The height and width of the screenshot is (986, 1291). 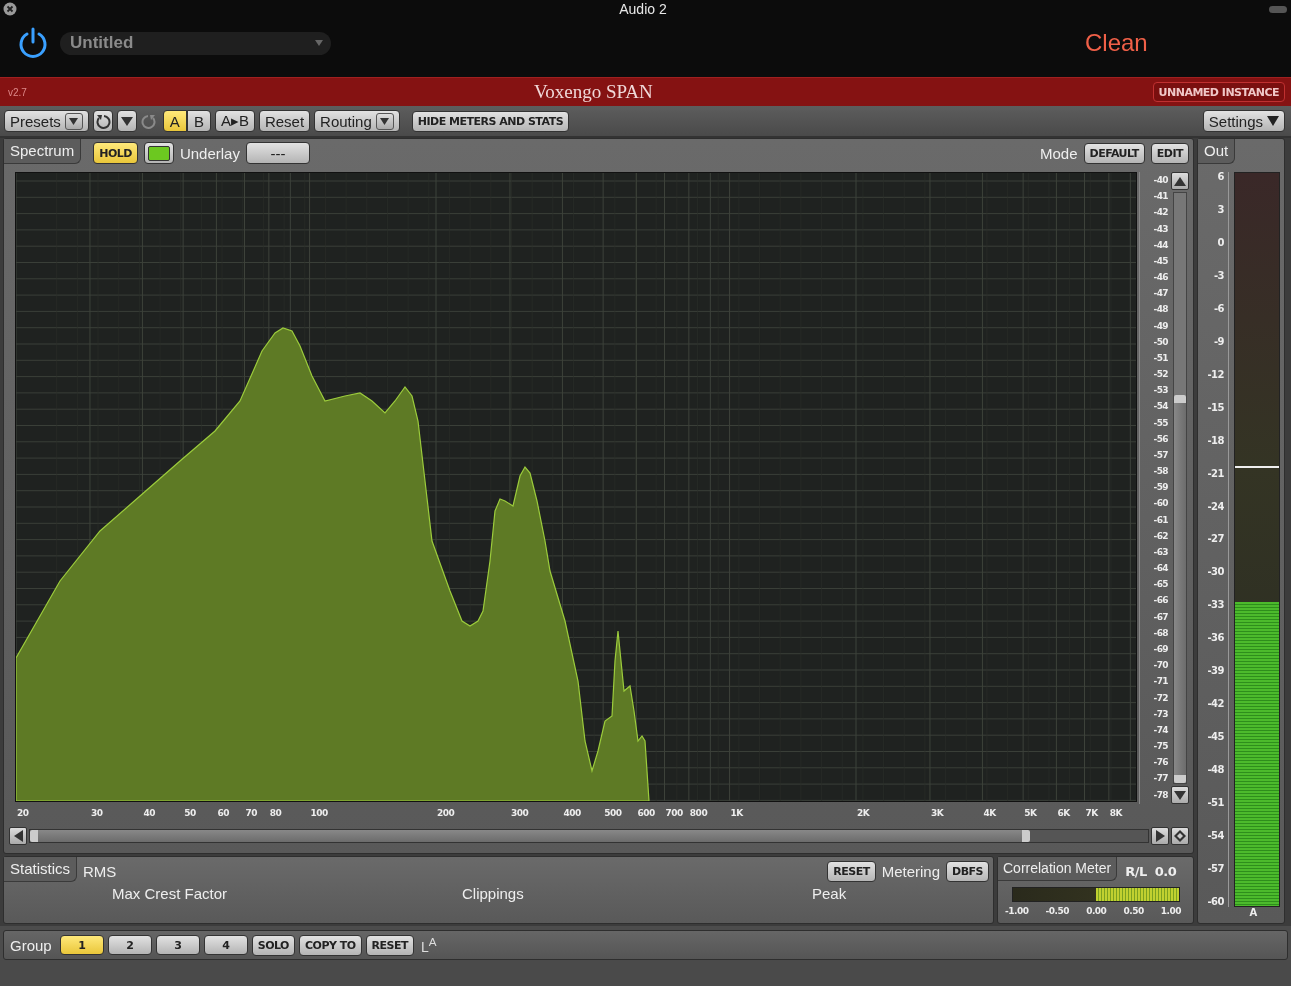 I want to click on axis-label: -53, so click(x=1160, y=391).